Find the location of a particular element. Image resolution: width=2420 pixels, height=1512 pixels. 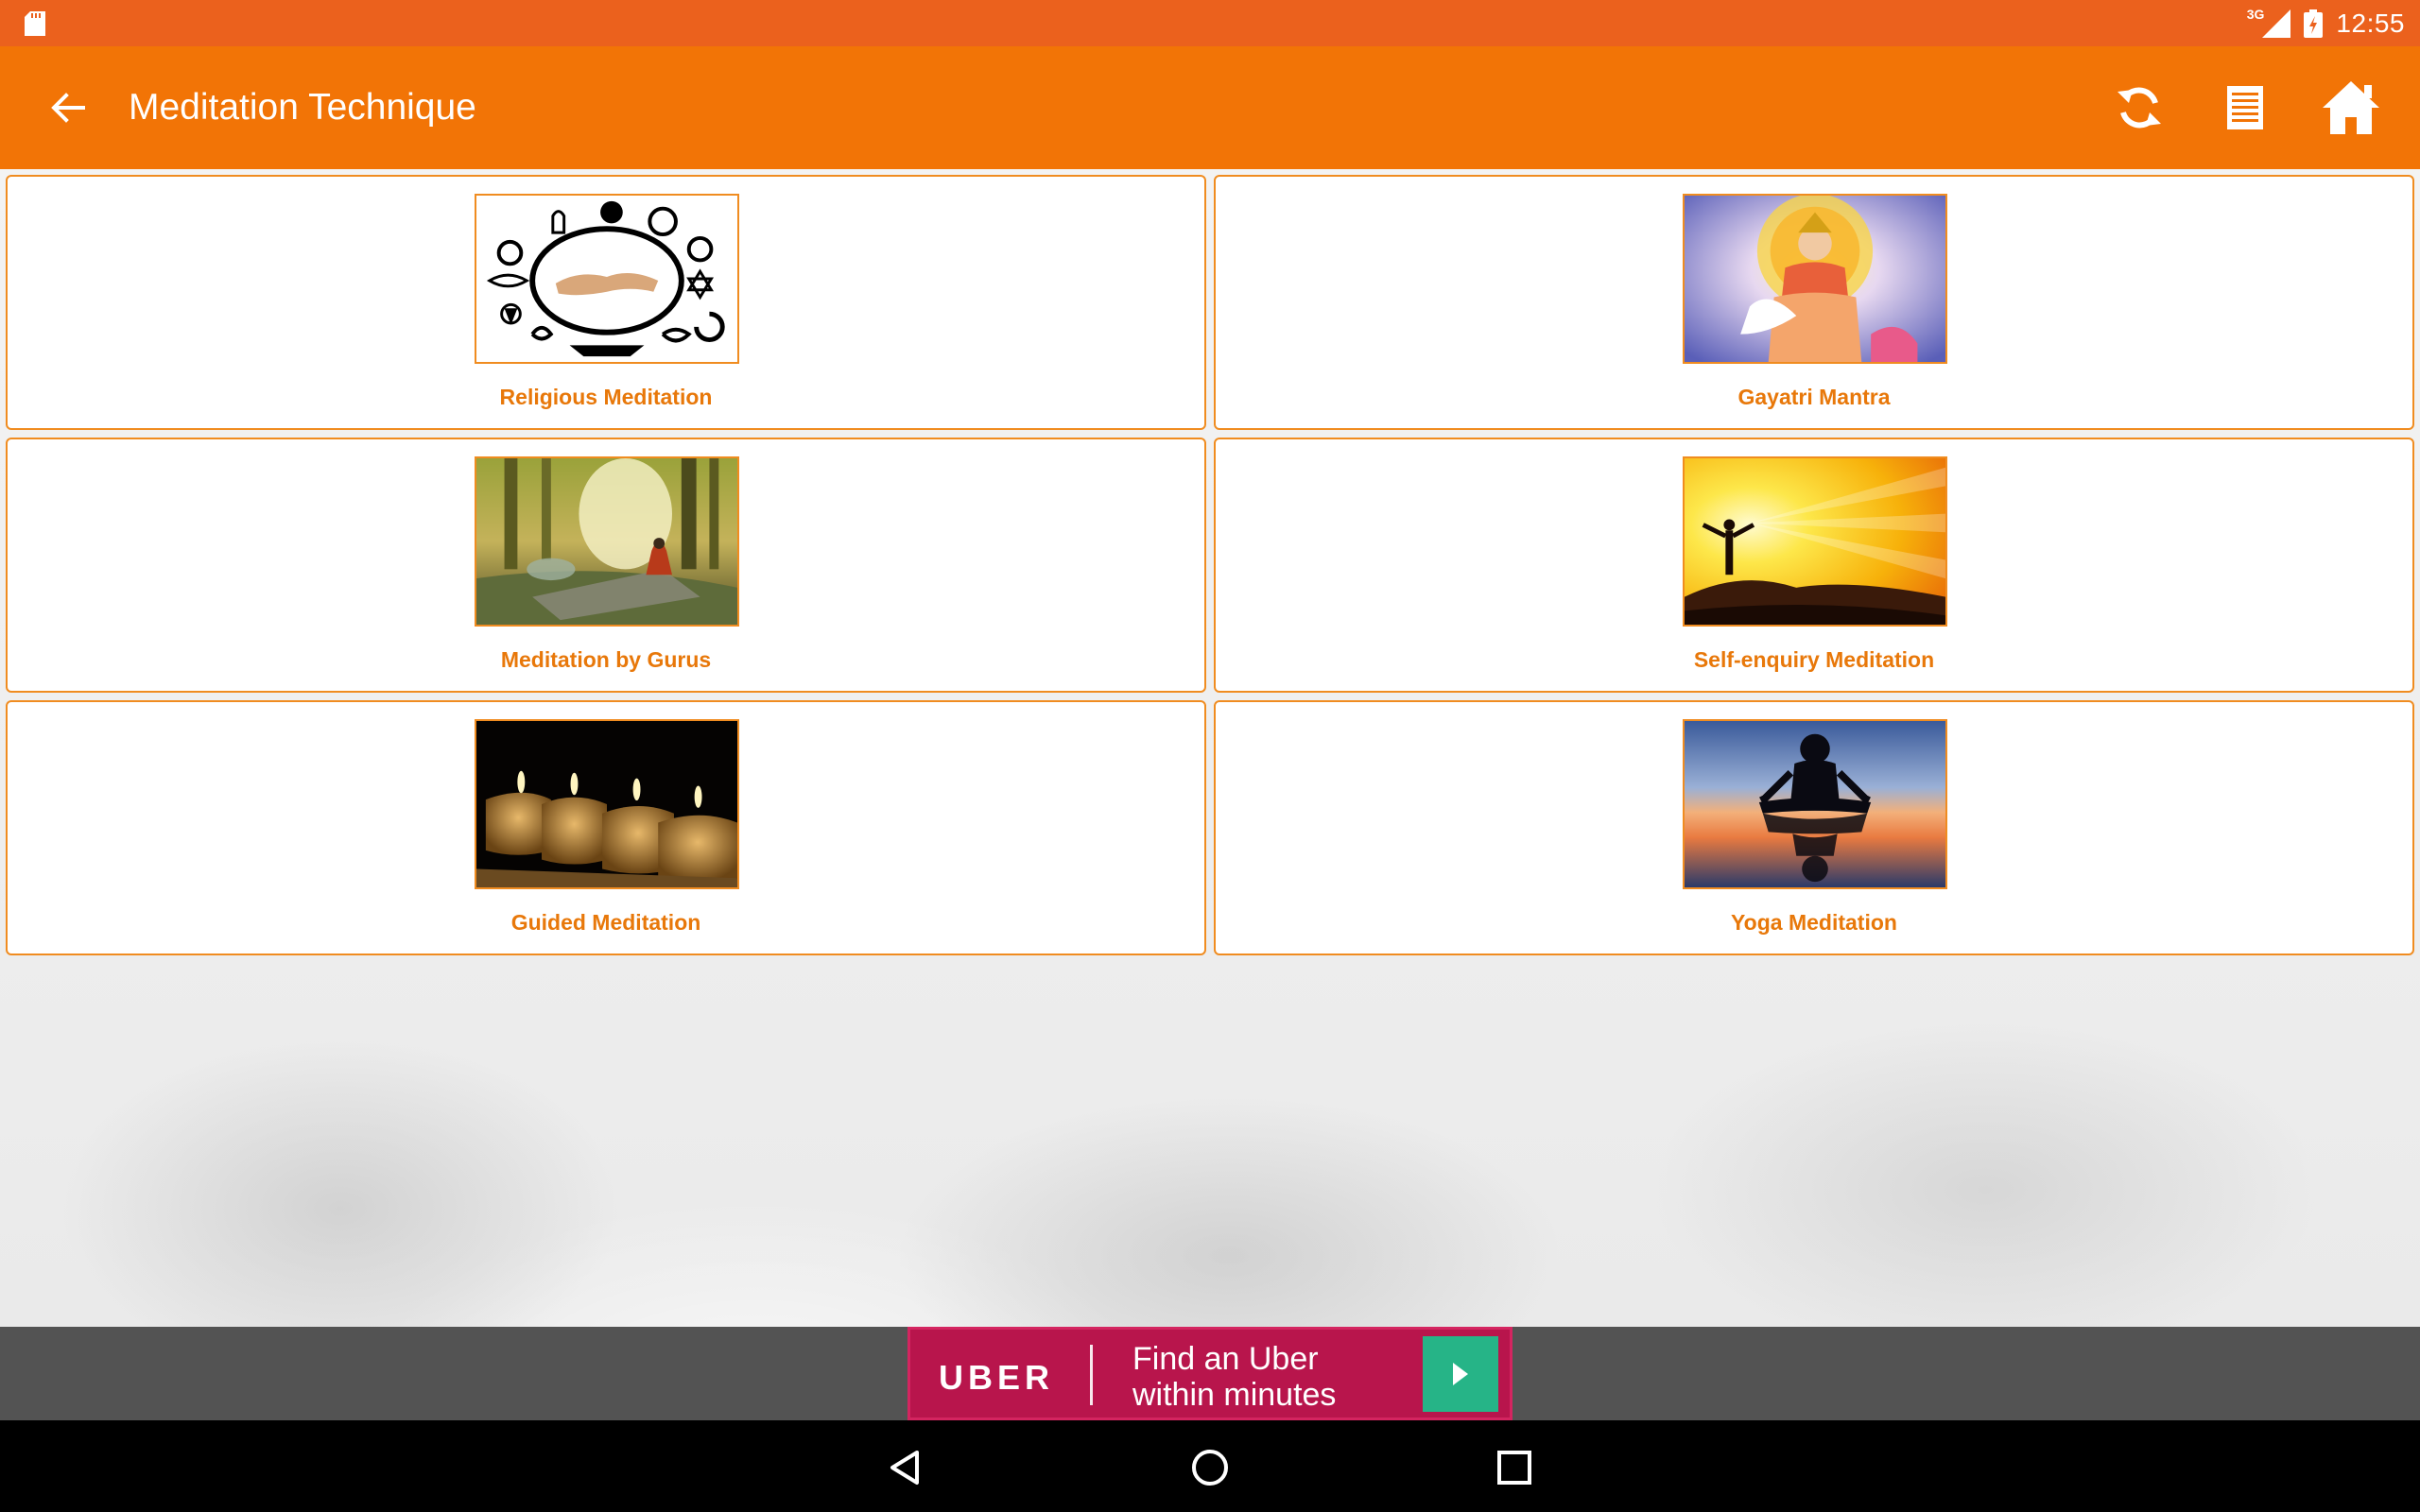

item-gayatri-mantra: Gayatri Mantra is located at coordinates (1814, 302).